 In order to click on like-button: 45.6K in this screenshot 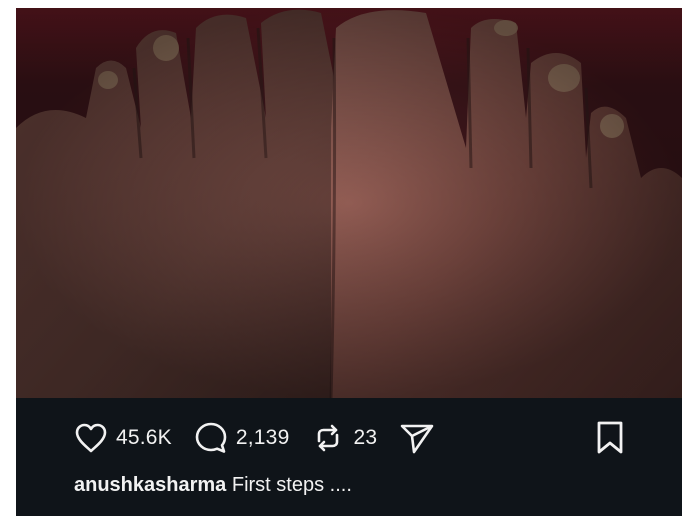, I will do `click(123, 438)`.